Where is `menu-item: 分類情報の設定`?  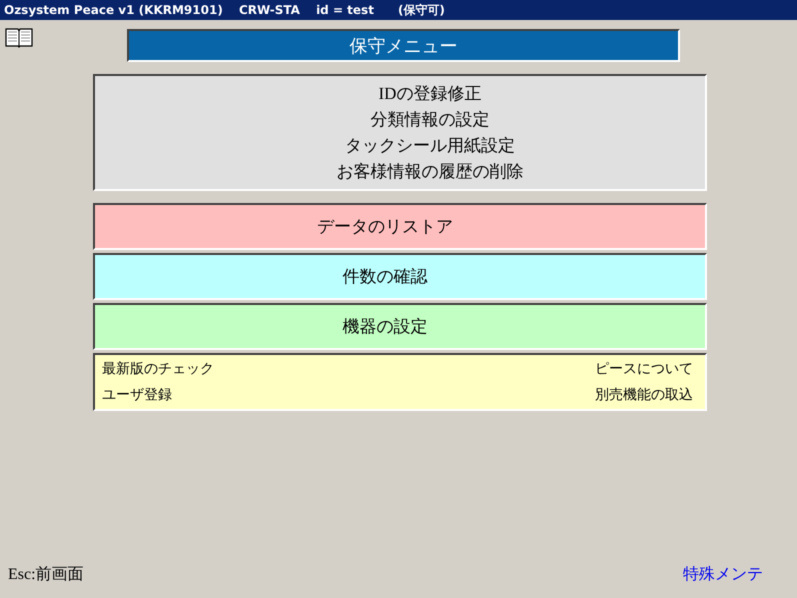 menu-item: 分類情報の設定 is located at coordinates (430, 119).